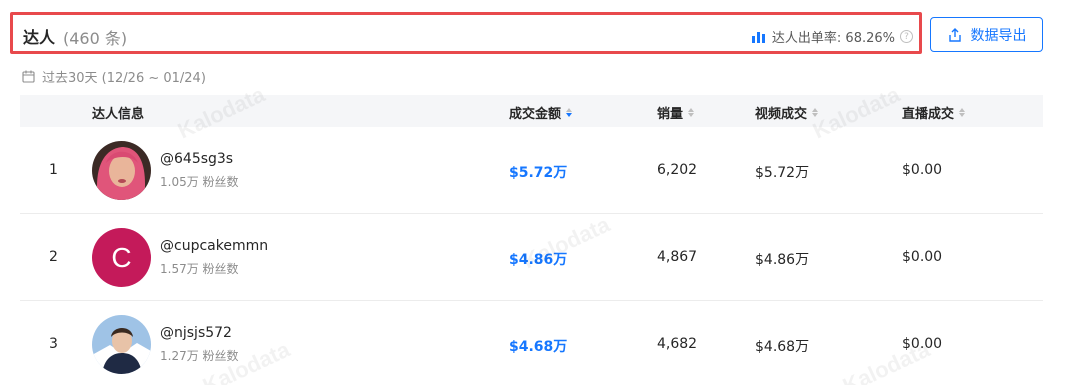 The width and height of the screenshot is (1080, 385). Describe the element at coordinates (196, 333) in the screenshot. I see `creator-handle: @njsjs572` at that location.